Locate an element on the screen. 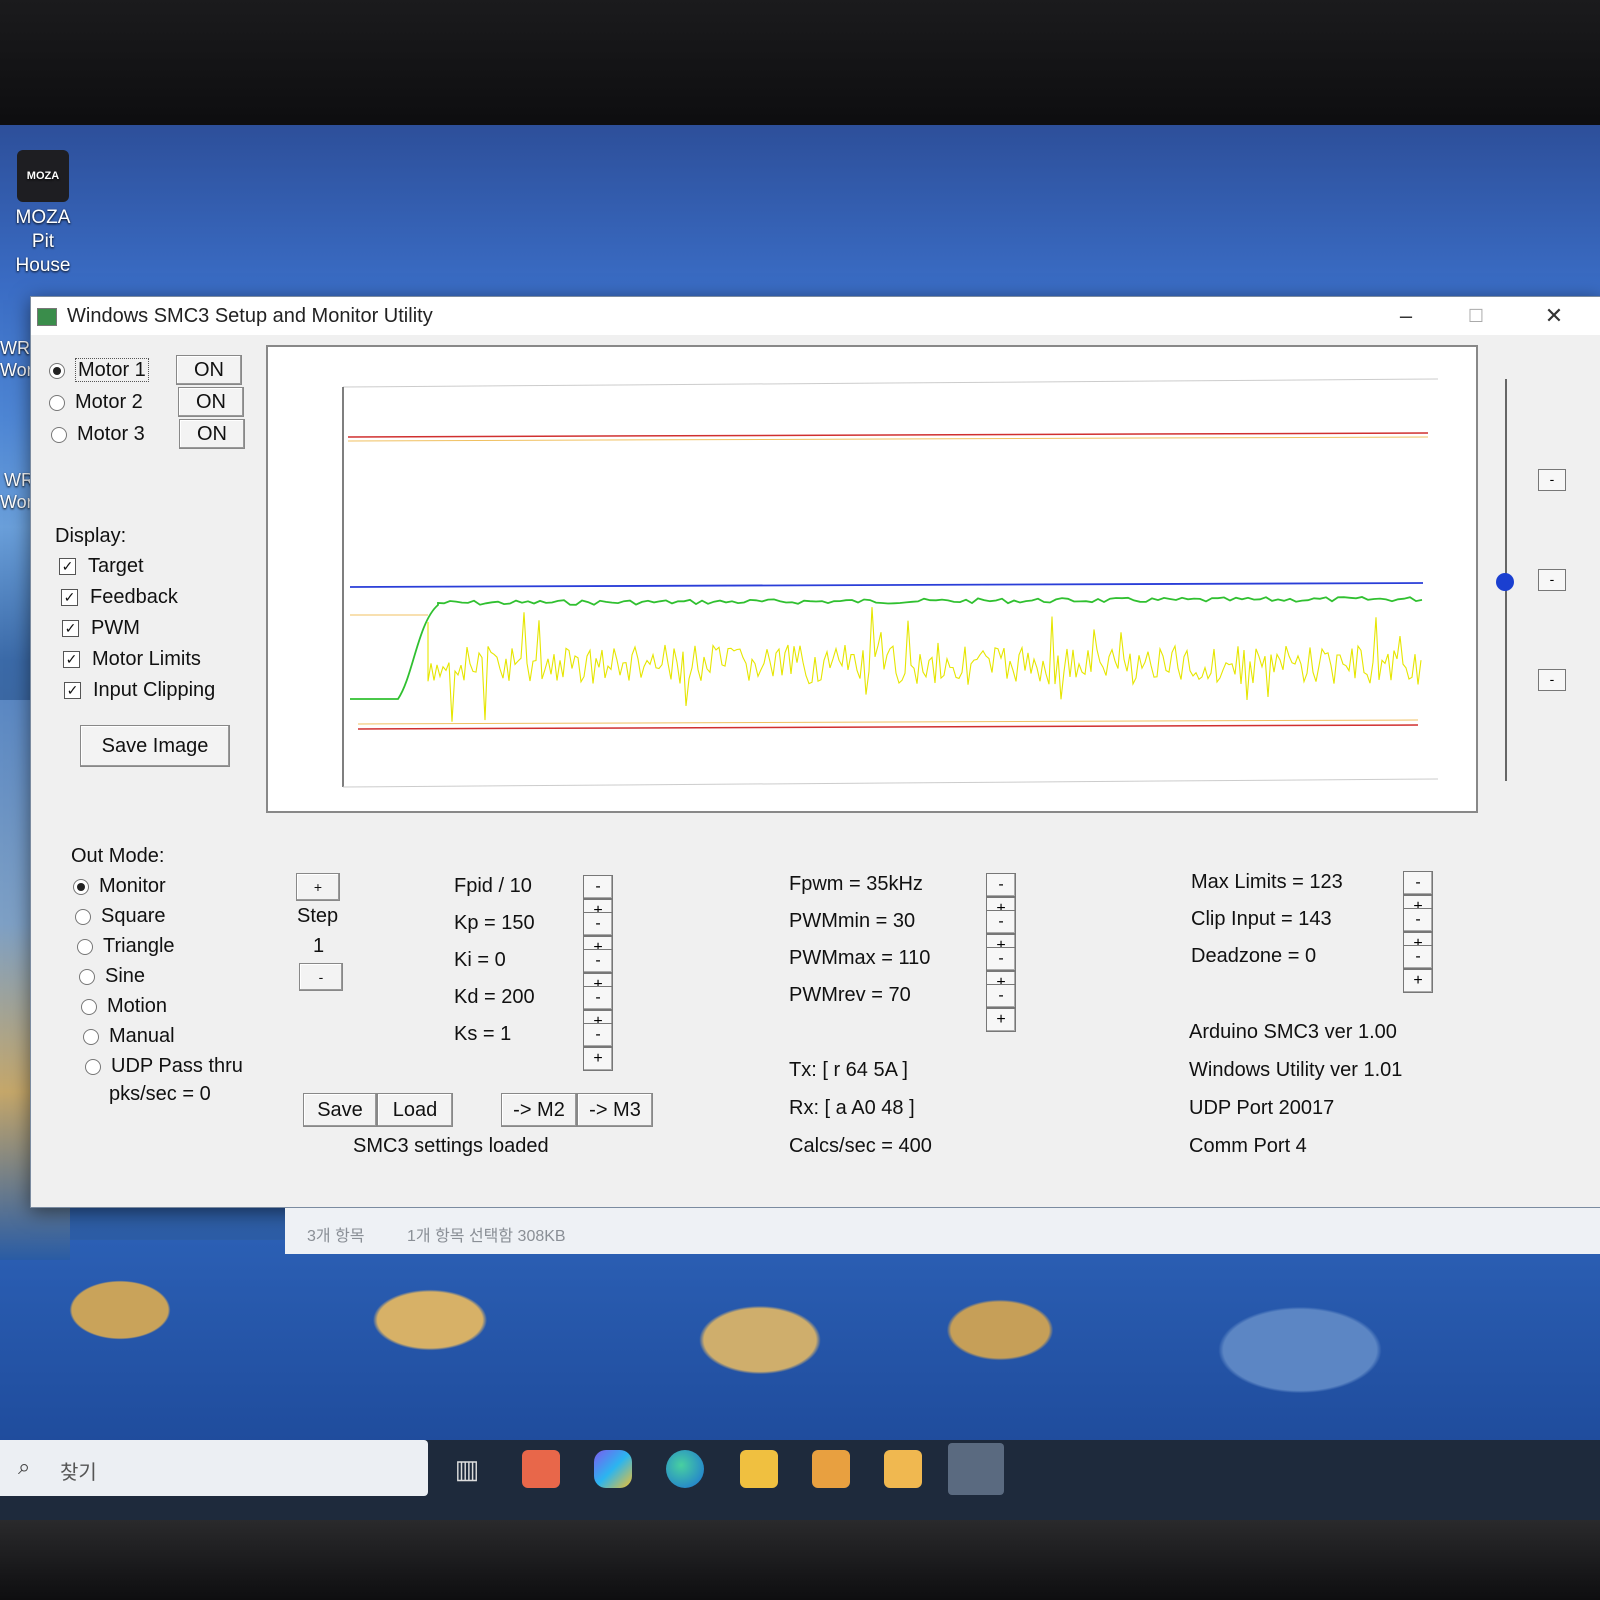  task-view-icon: ▥ is located at coordinates (467, 1469).